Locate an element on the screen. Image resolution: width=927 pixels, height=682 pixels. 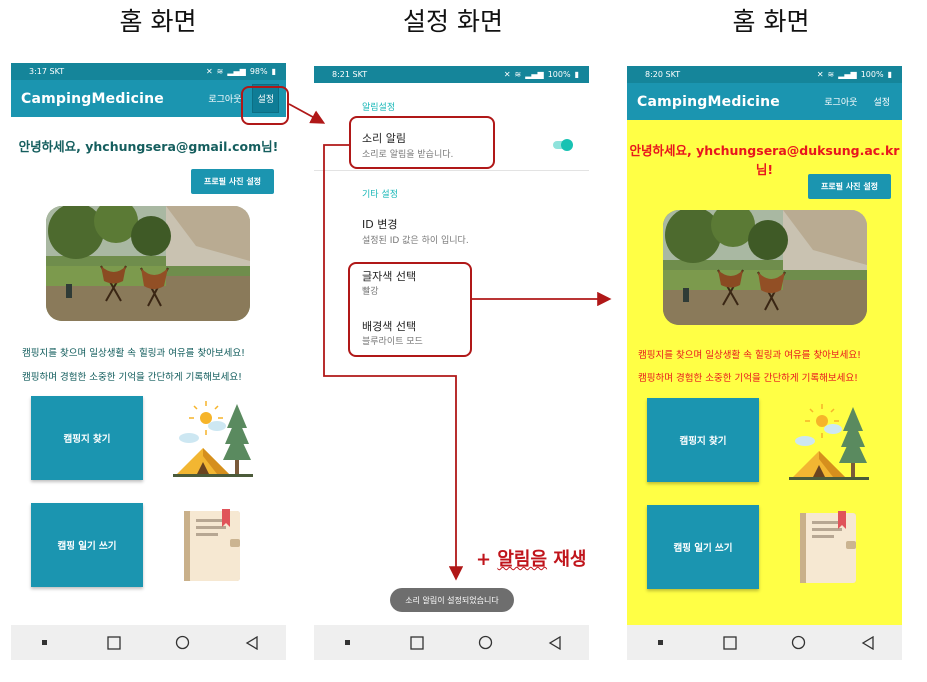
sound-note-prefix: + is located at coordinates (487, 559).